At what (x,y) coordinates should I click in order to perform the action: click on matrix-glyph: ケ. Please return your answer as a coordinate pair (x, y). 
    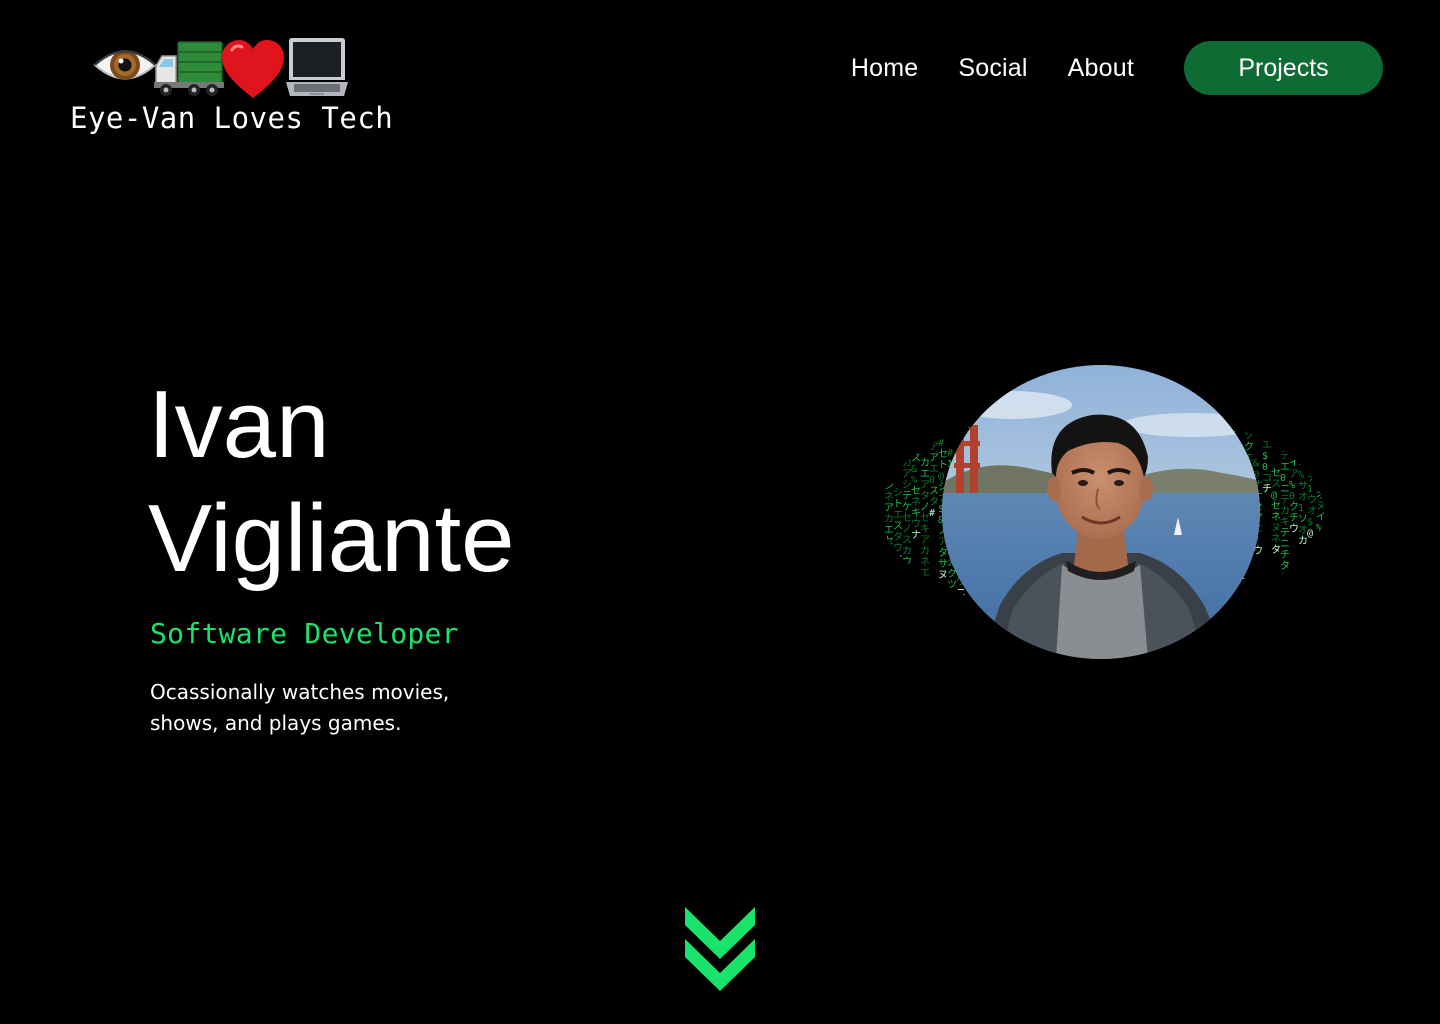
    Looking at the image, I should click on (1249, 425).